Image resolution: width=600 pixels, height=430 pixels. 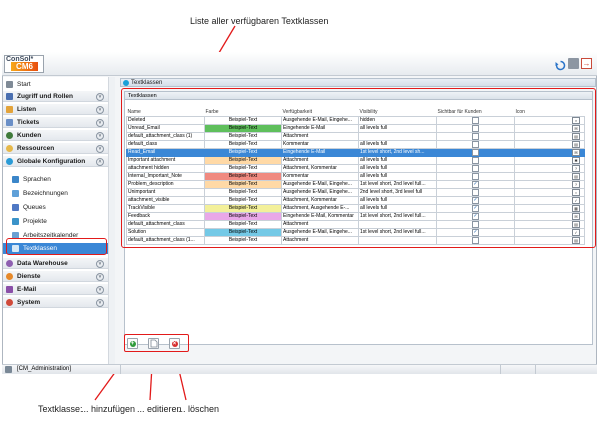 What do you see at coordinates (29, 135) in the screenshot?
I see `sidebar-item-label: Kunden` at bounding box center [29, 135].